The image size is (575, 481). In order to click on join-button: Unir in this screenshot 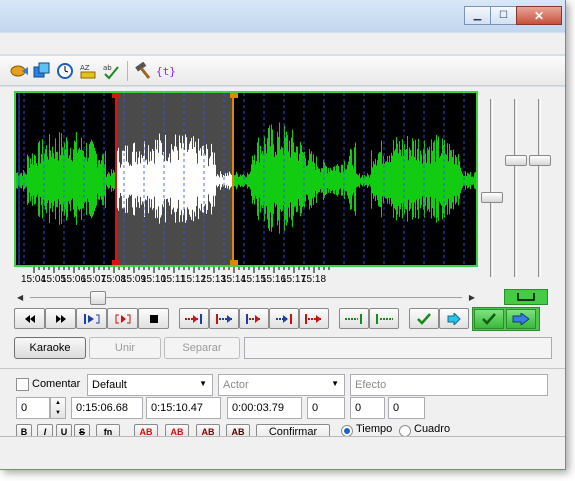, I will do `click(125, 348)`.